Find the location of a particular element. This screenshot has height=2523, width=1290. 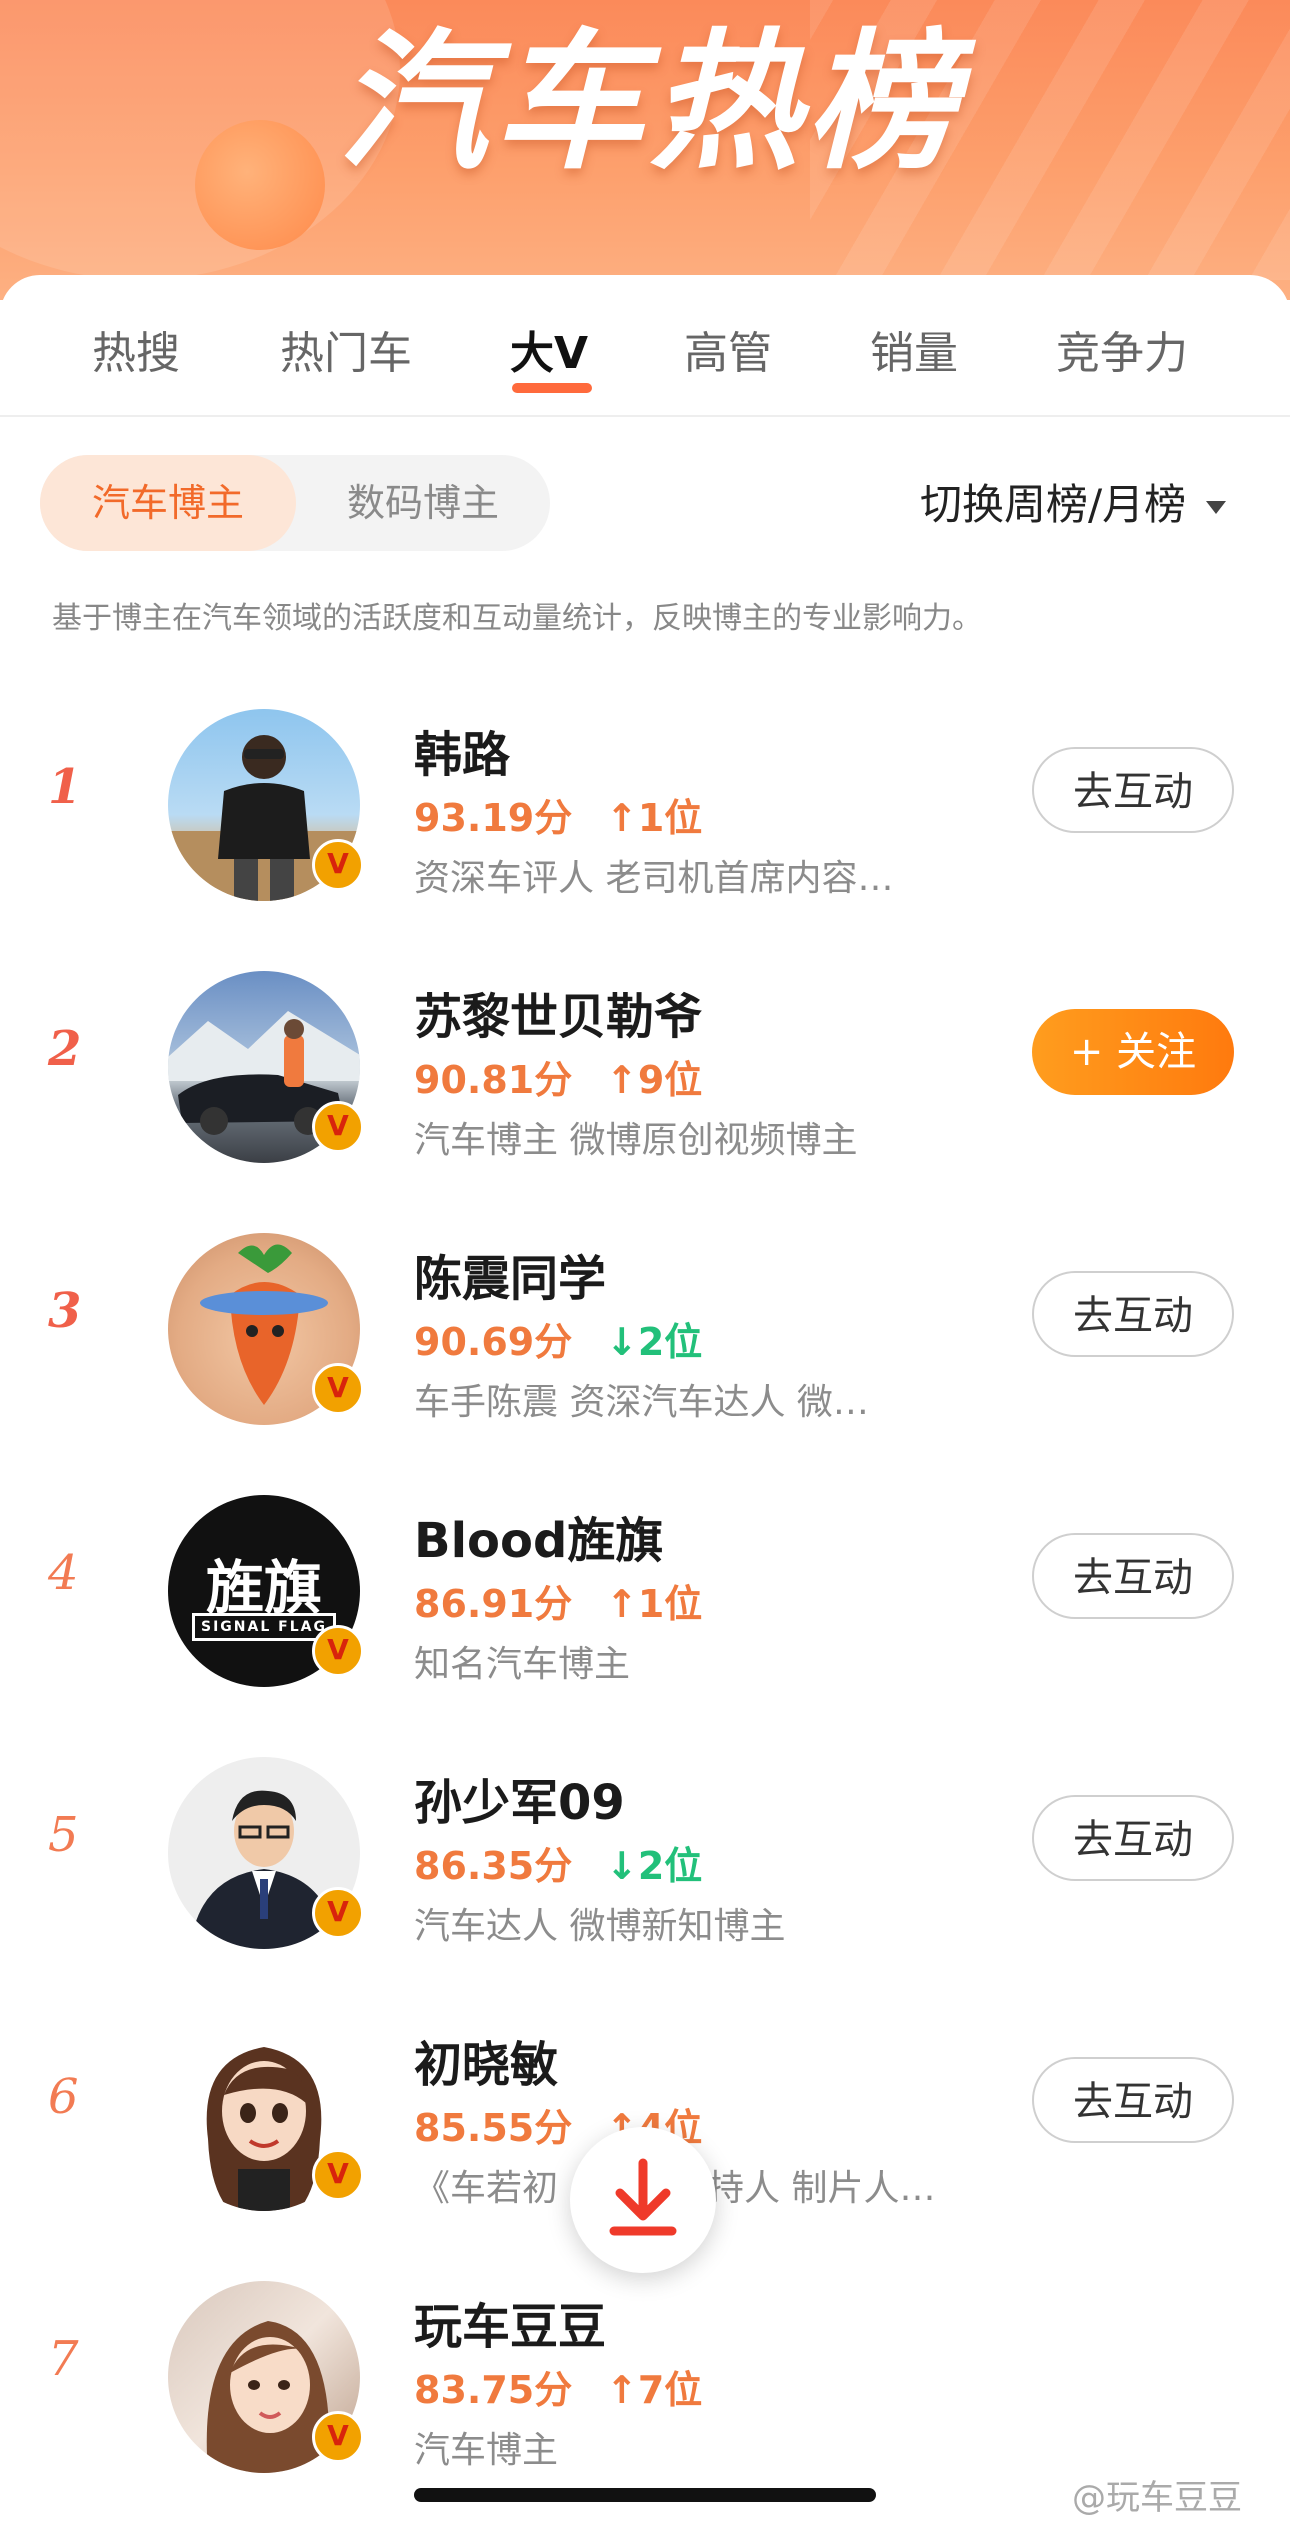

download-icon is located at coordinates (643, 2197).